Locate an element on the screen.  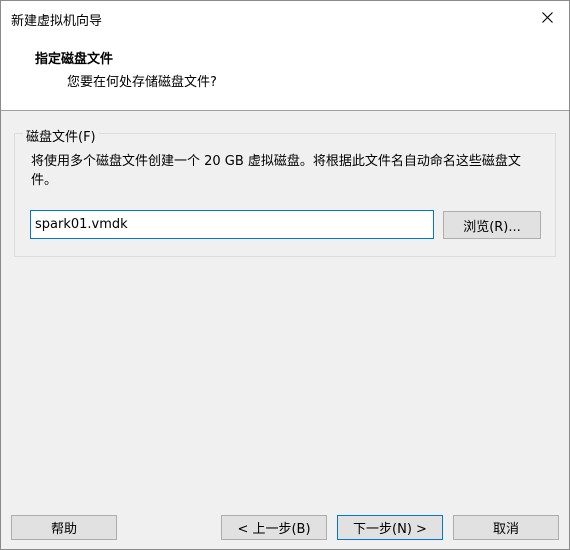
help-button: 帮助 is located at coordinates (64, 527).